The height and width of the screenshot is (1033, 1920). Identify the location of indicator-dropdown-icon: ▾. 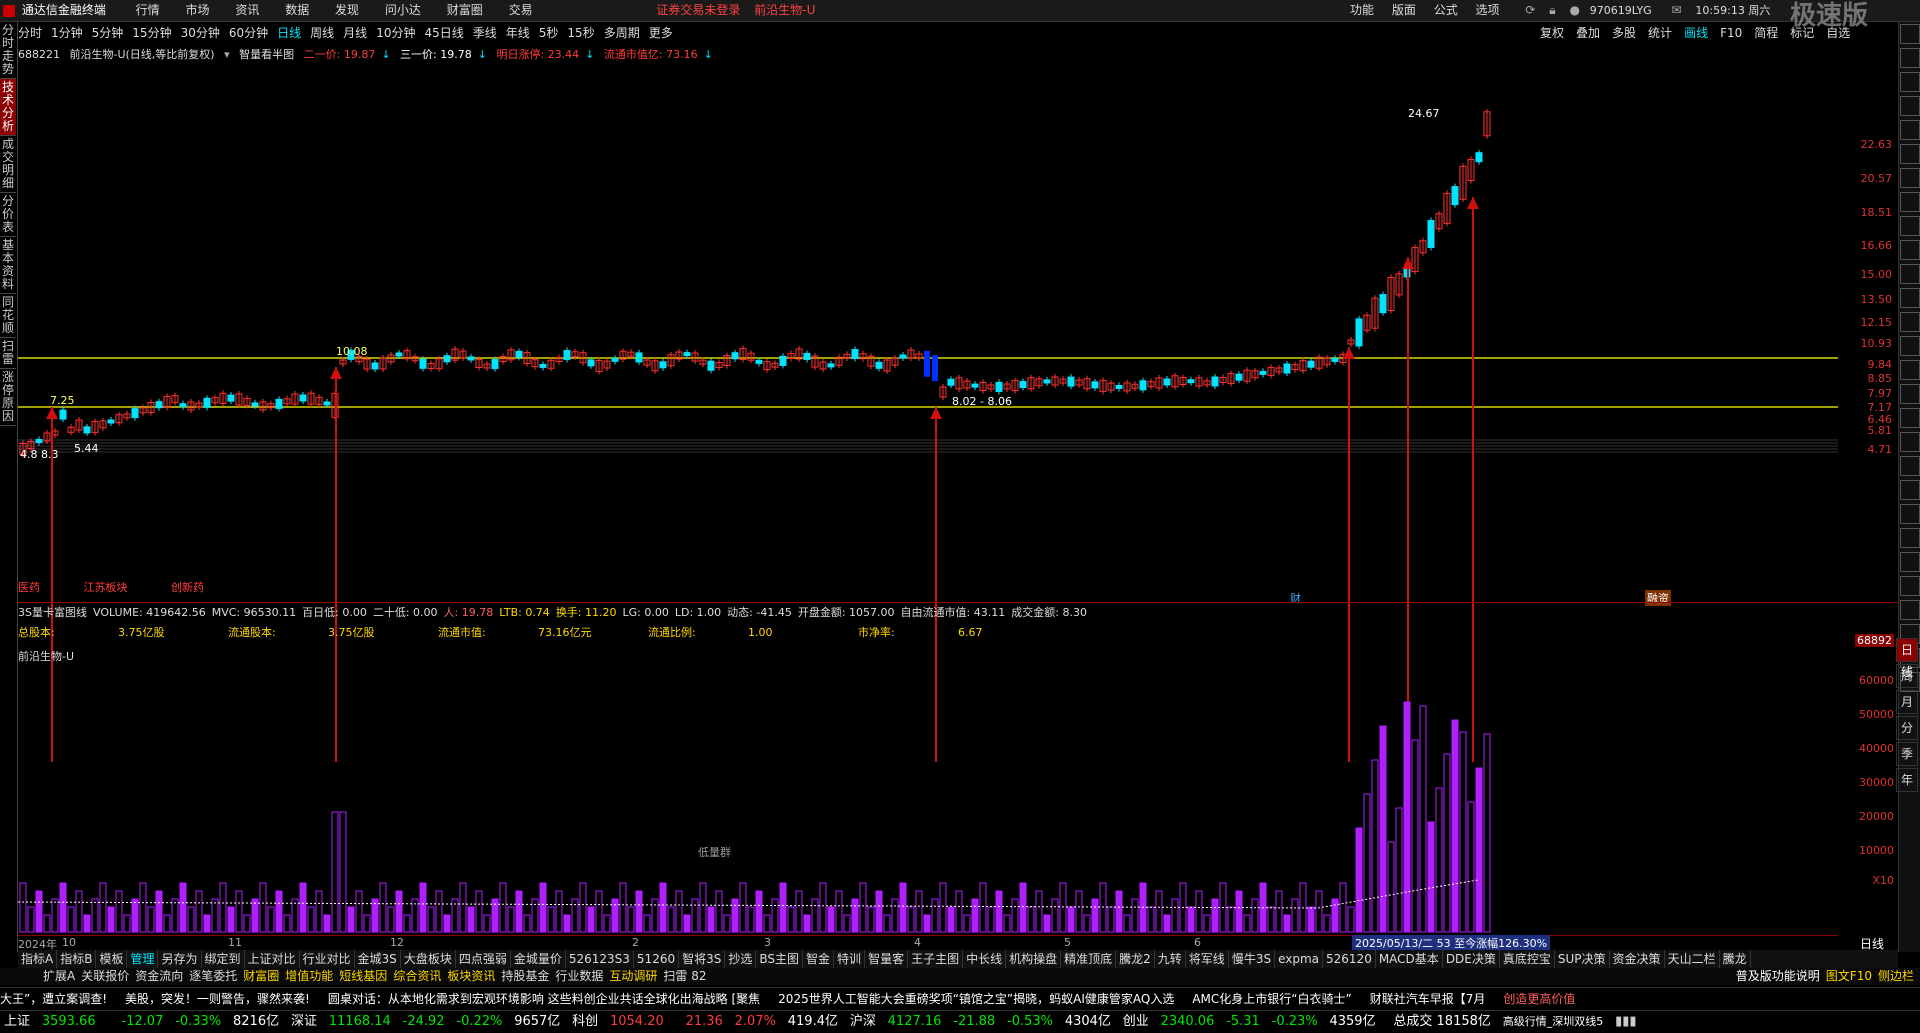
(227, 54).